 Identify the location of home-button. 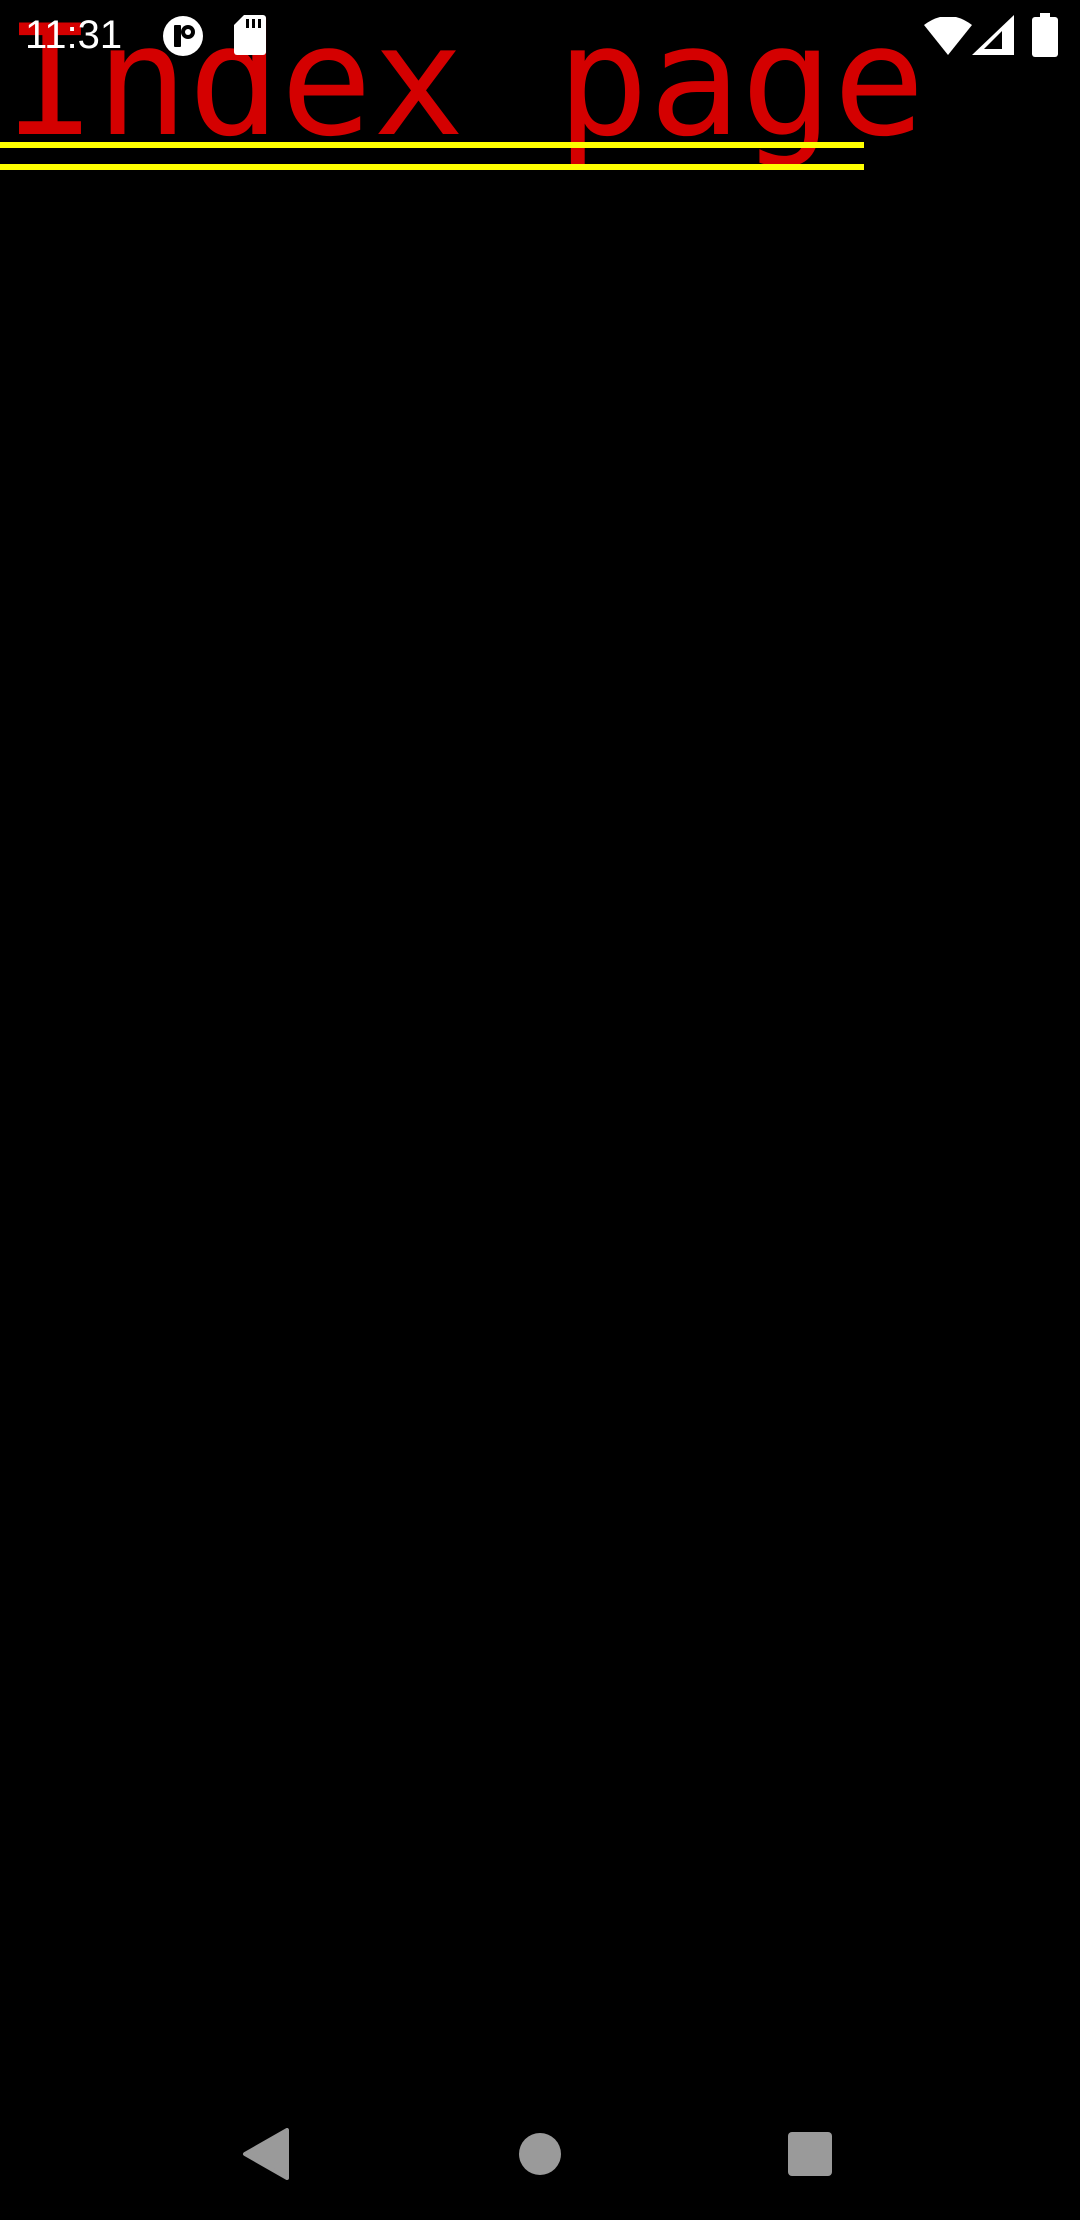
(540, 2154).